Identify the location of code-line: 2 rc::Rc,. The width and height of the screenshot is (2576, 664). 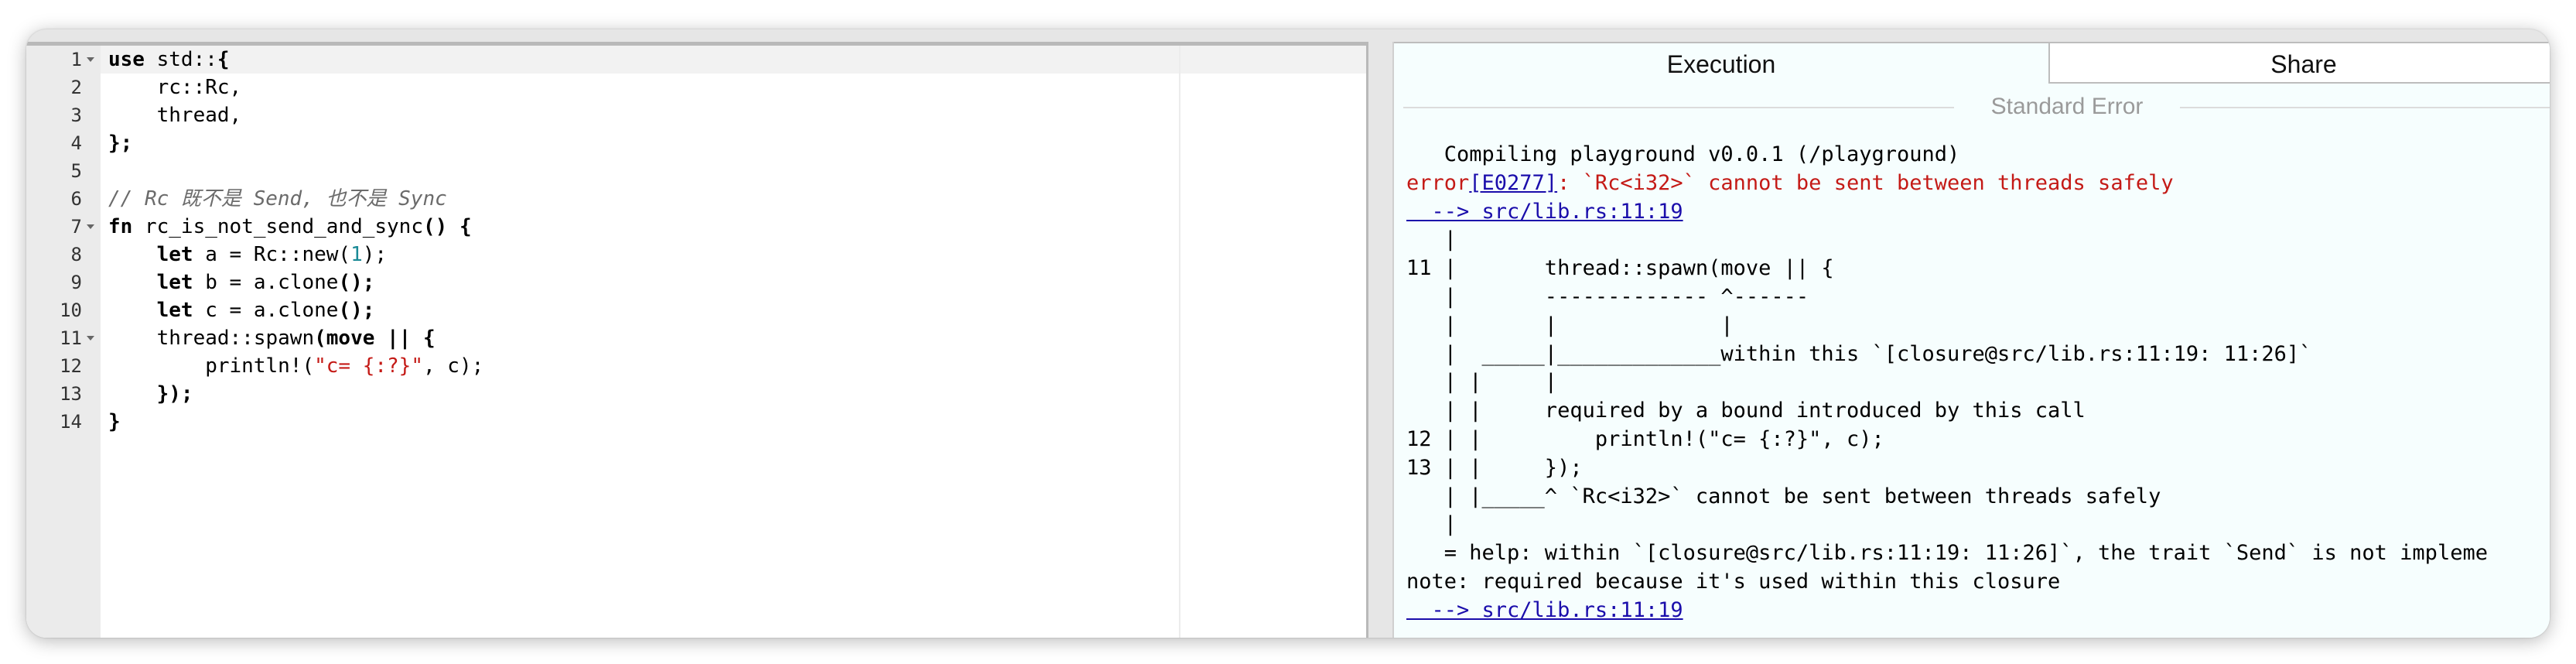
(696, 87).